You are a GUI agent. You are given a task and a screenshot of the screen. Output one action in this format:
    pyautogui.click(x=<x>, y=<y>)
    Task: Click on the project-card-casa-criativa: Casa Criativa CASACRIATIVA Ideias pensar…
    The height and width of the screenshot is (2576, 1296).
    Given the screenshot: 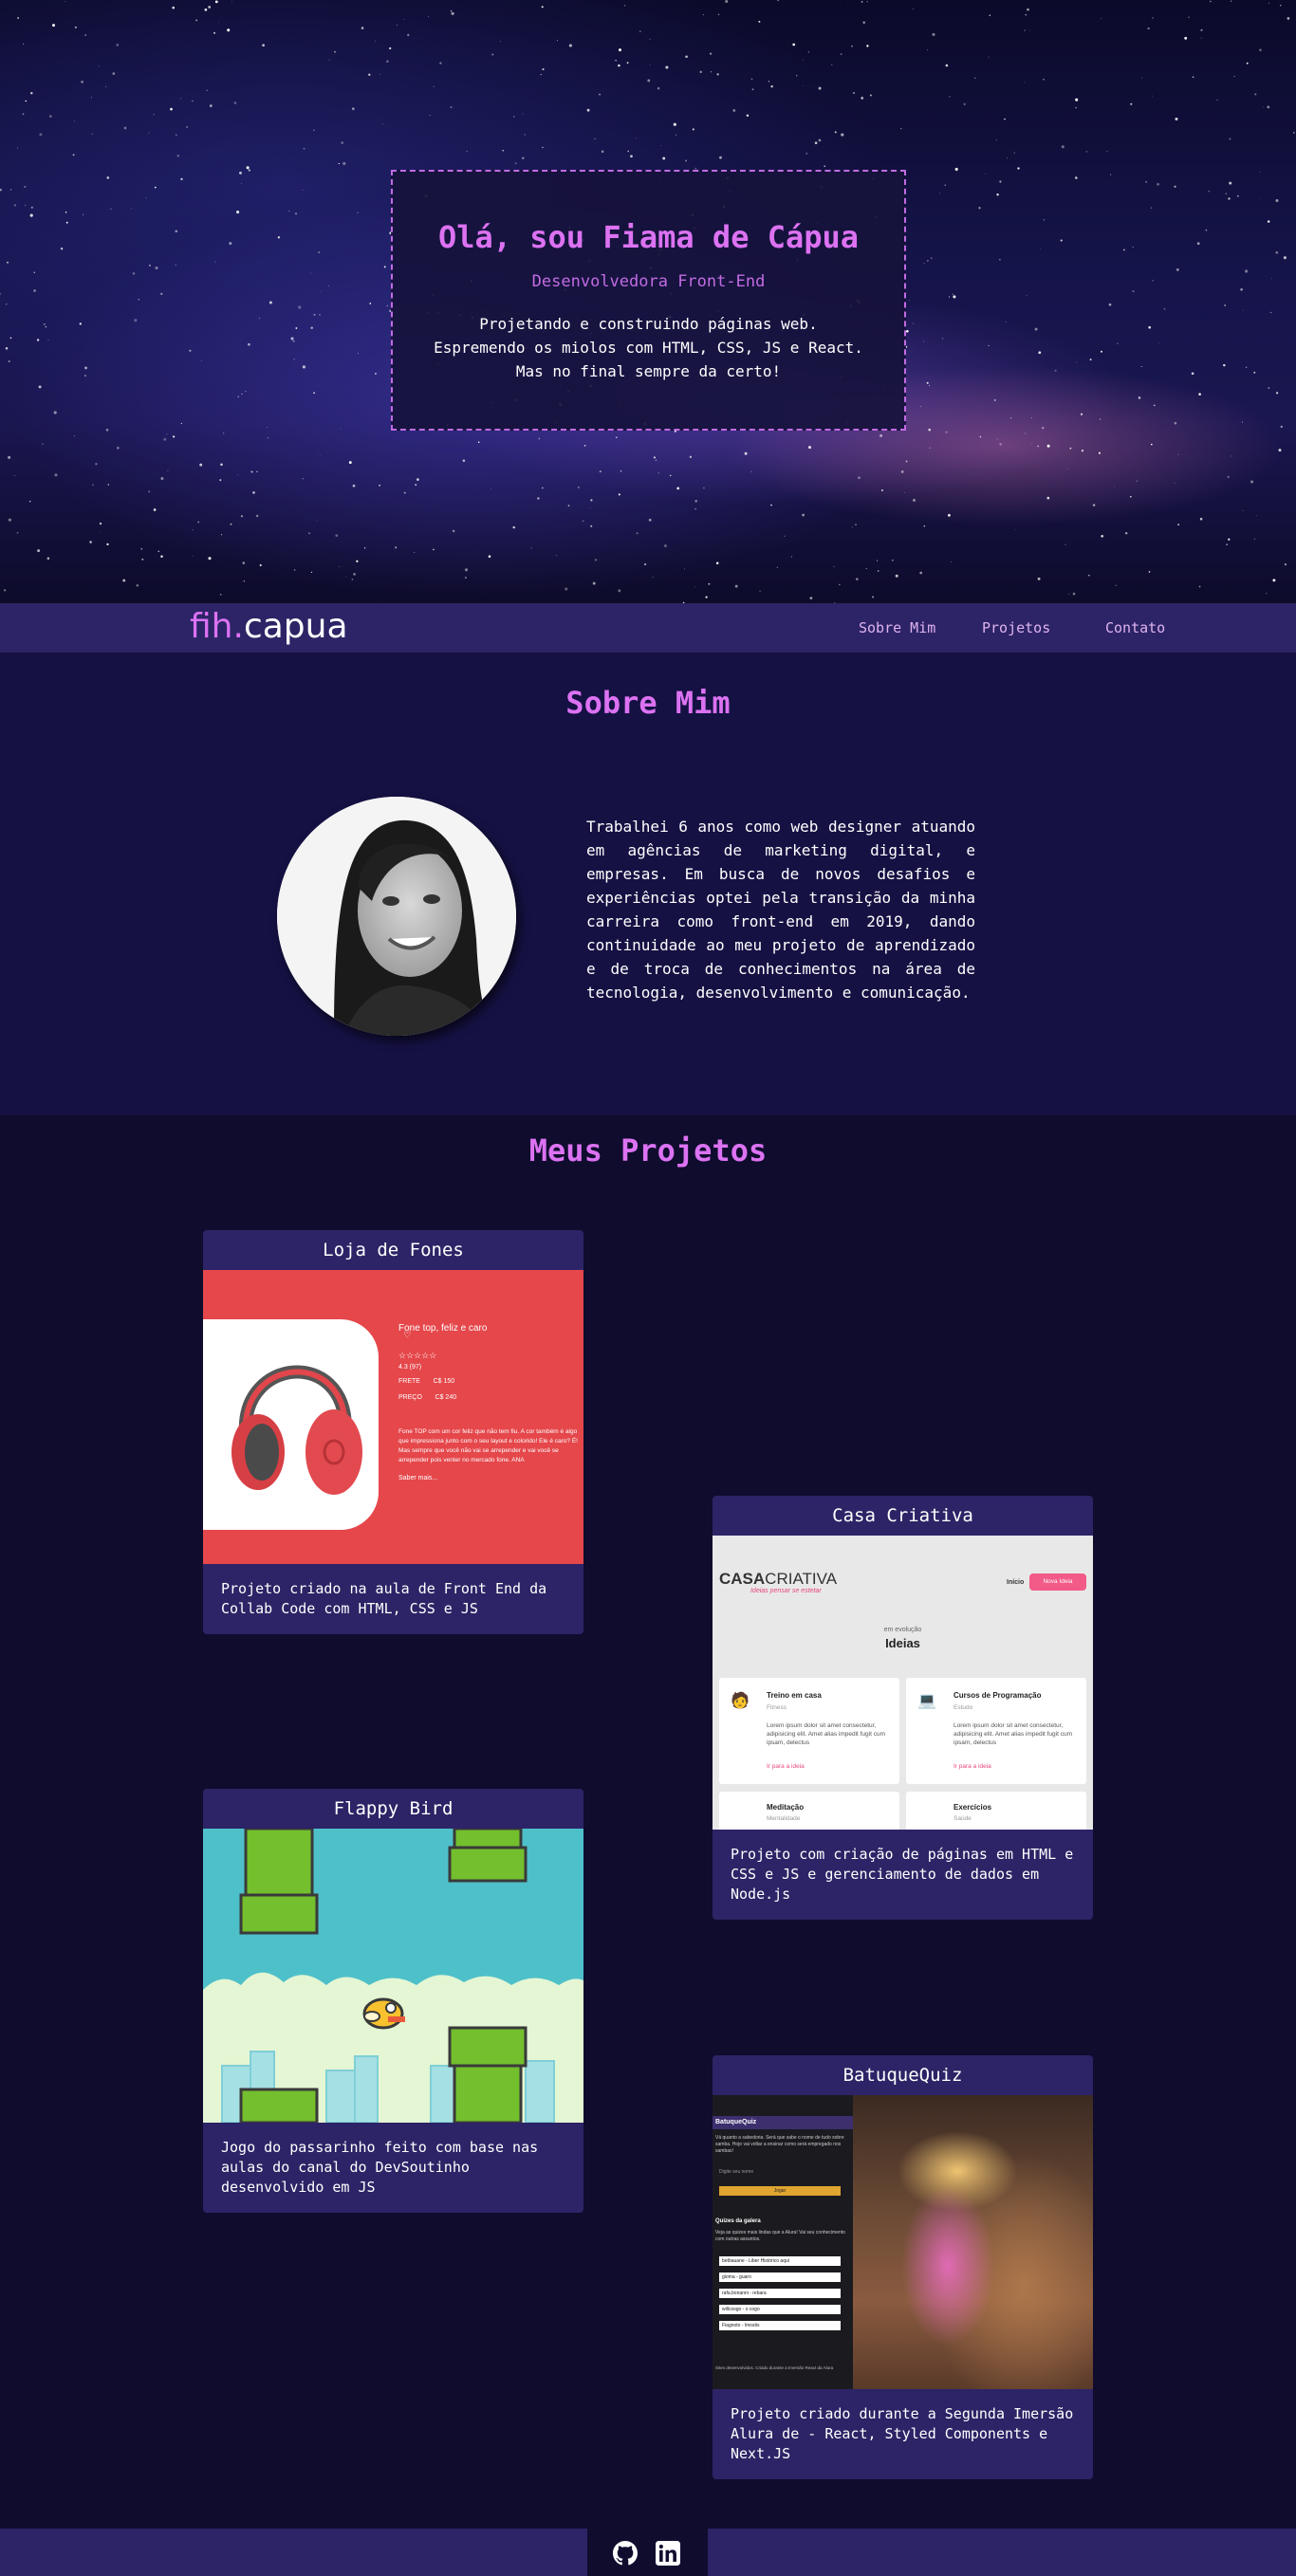 What is the action you would take?
    pyautogui.click(x=903, y=1708)
    